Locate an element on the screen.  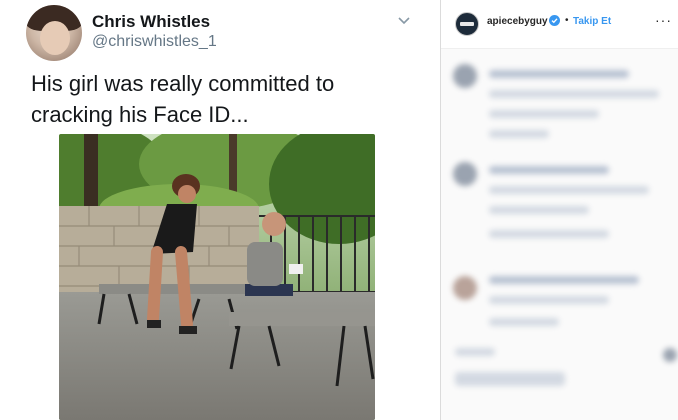
tweet-author-avatar is located at coordinates (54, 33).